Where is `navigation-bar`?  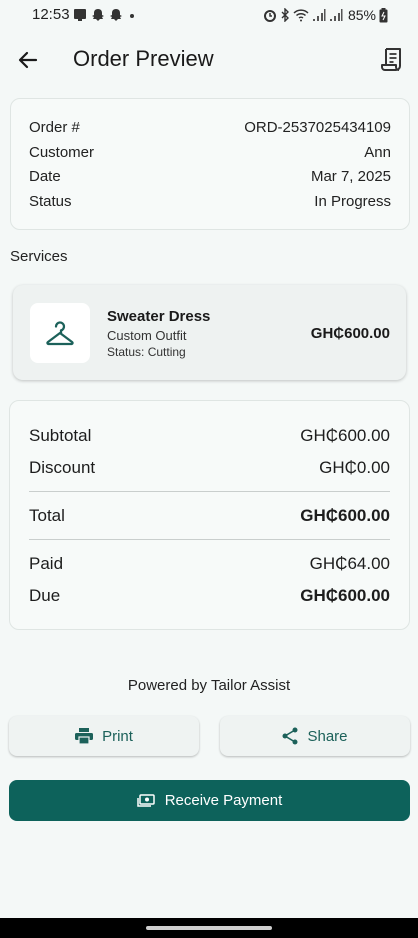
navigation-bar is located at coordinates (209, 928).